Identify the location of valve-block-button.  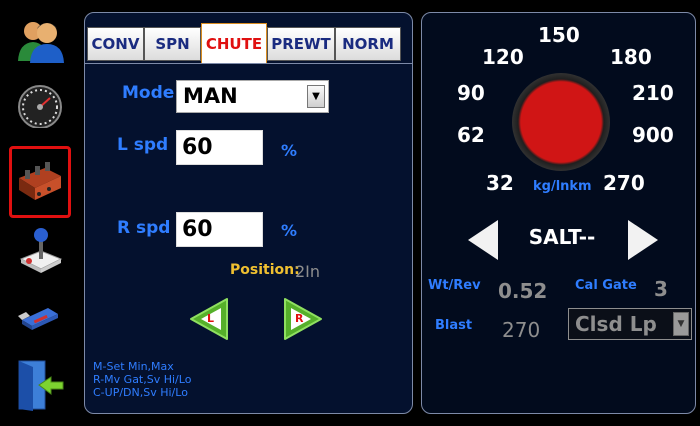
(40, 182).